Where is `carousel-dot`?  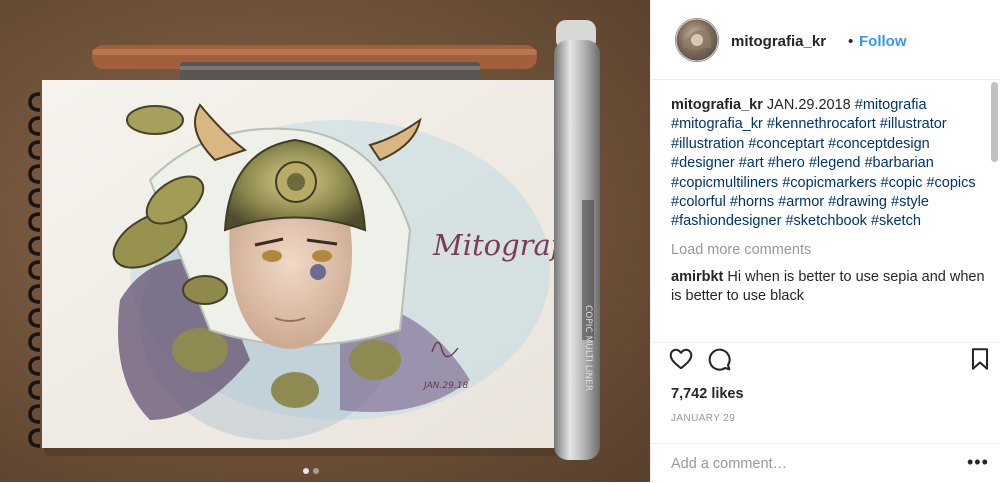
carousel-dot is located at coordinates (316, 471).